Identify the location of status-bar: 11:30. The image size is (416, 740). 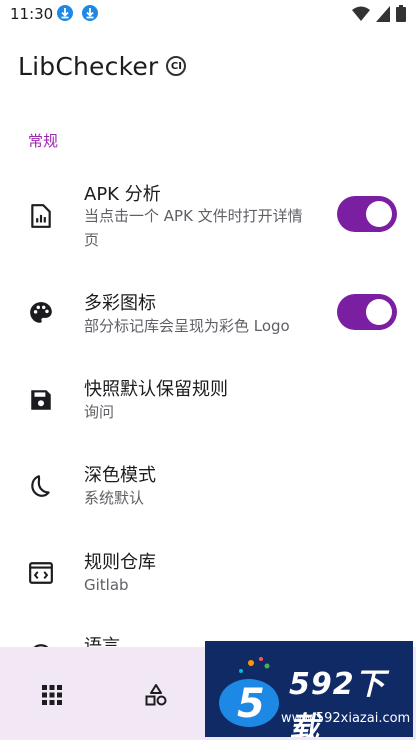
(208, 14).